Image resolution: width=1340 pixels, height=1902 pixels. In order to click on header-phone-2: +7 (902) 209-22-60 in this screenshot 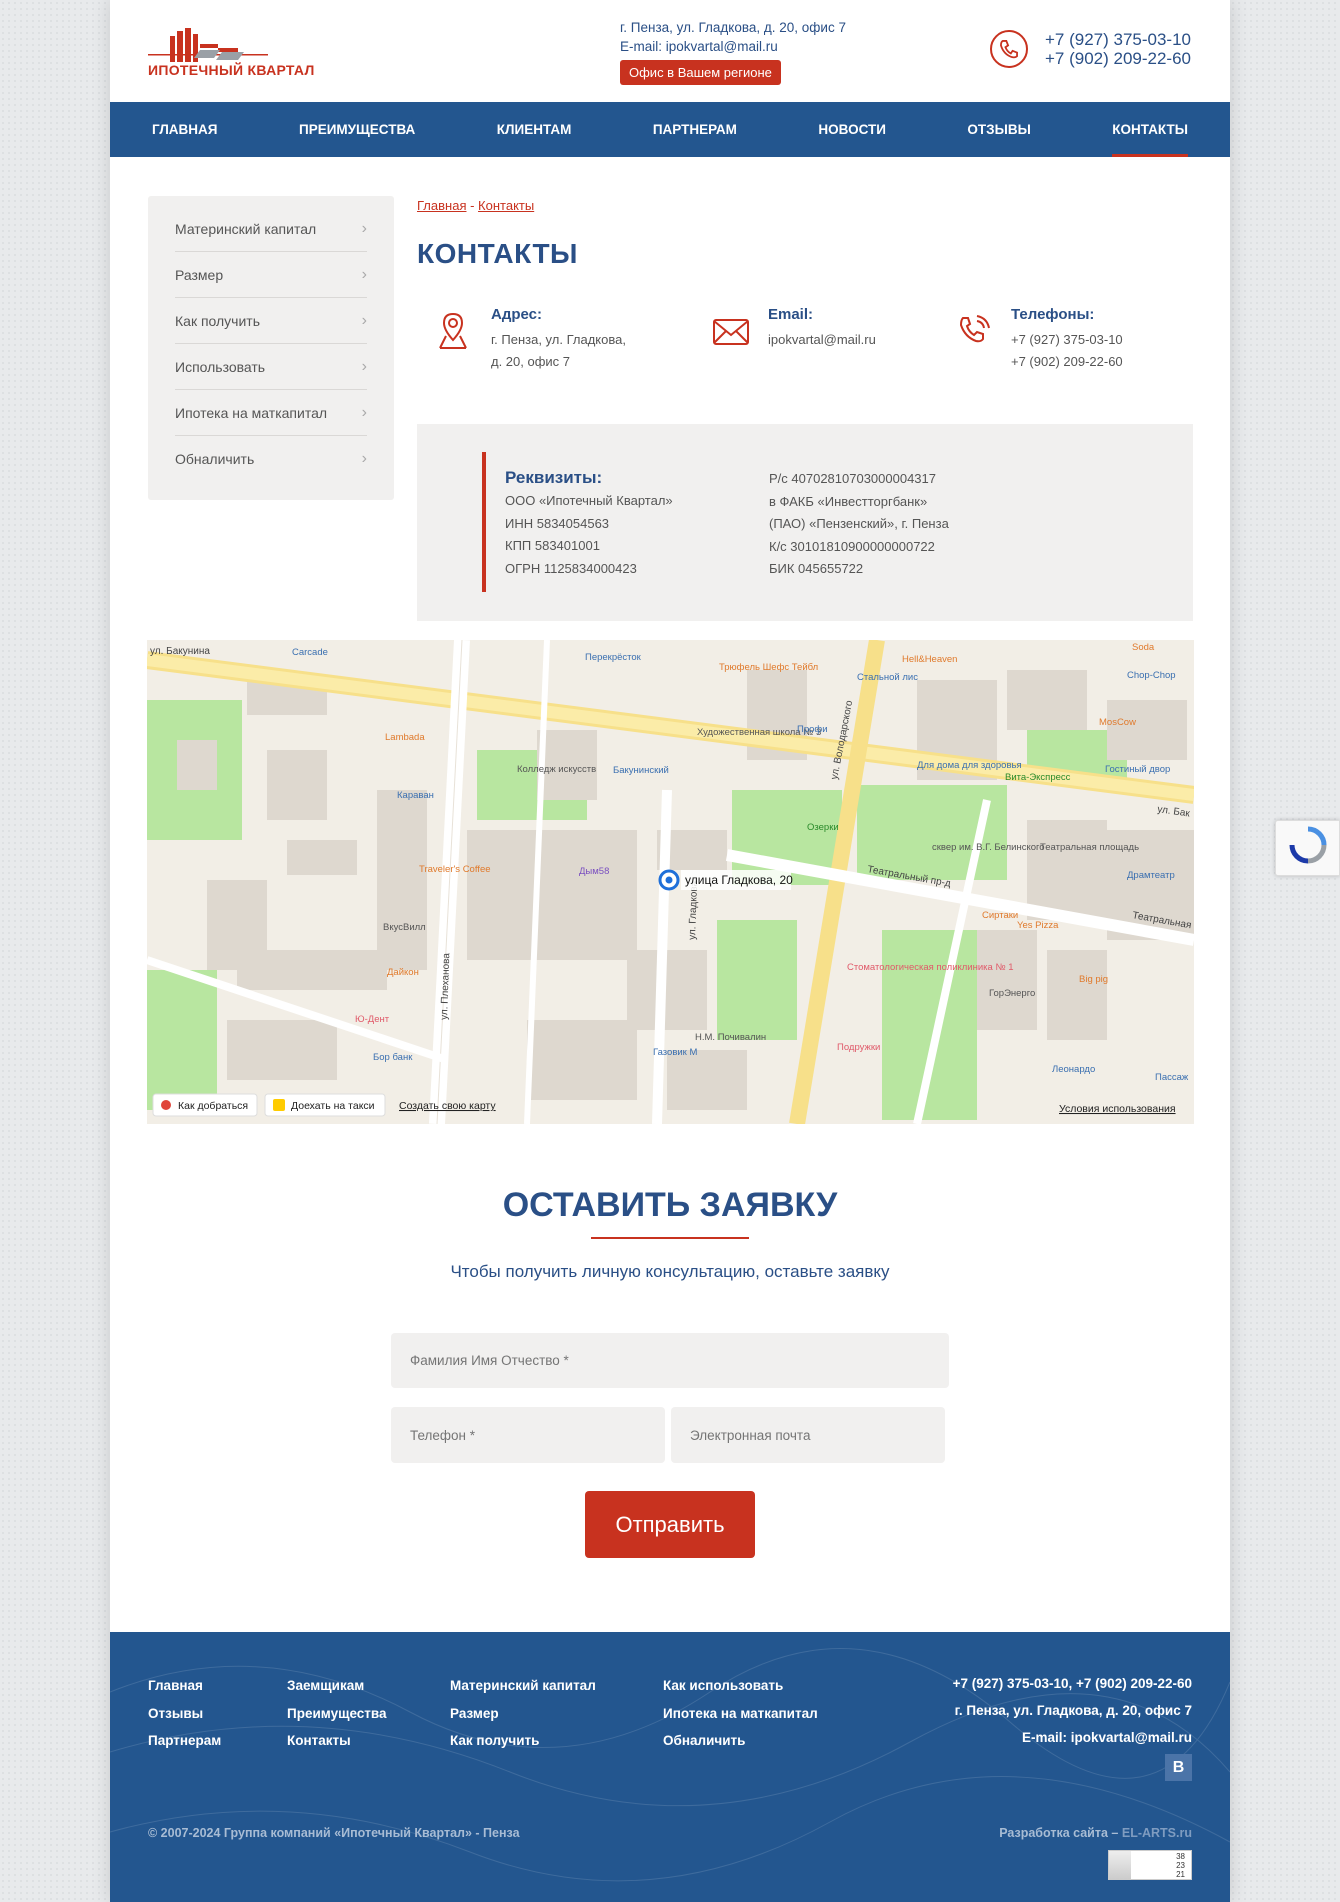, I will do `click(1118, 58)`.